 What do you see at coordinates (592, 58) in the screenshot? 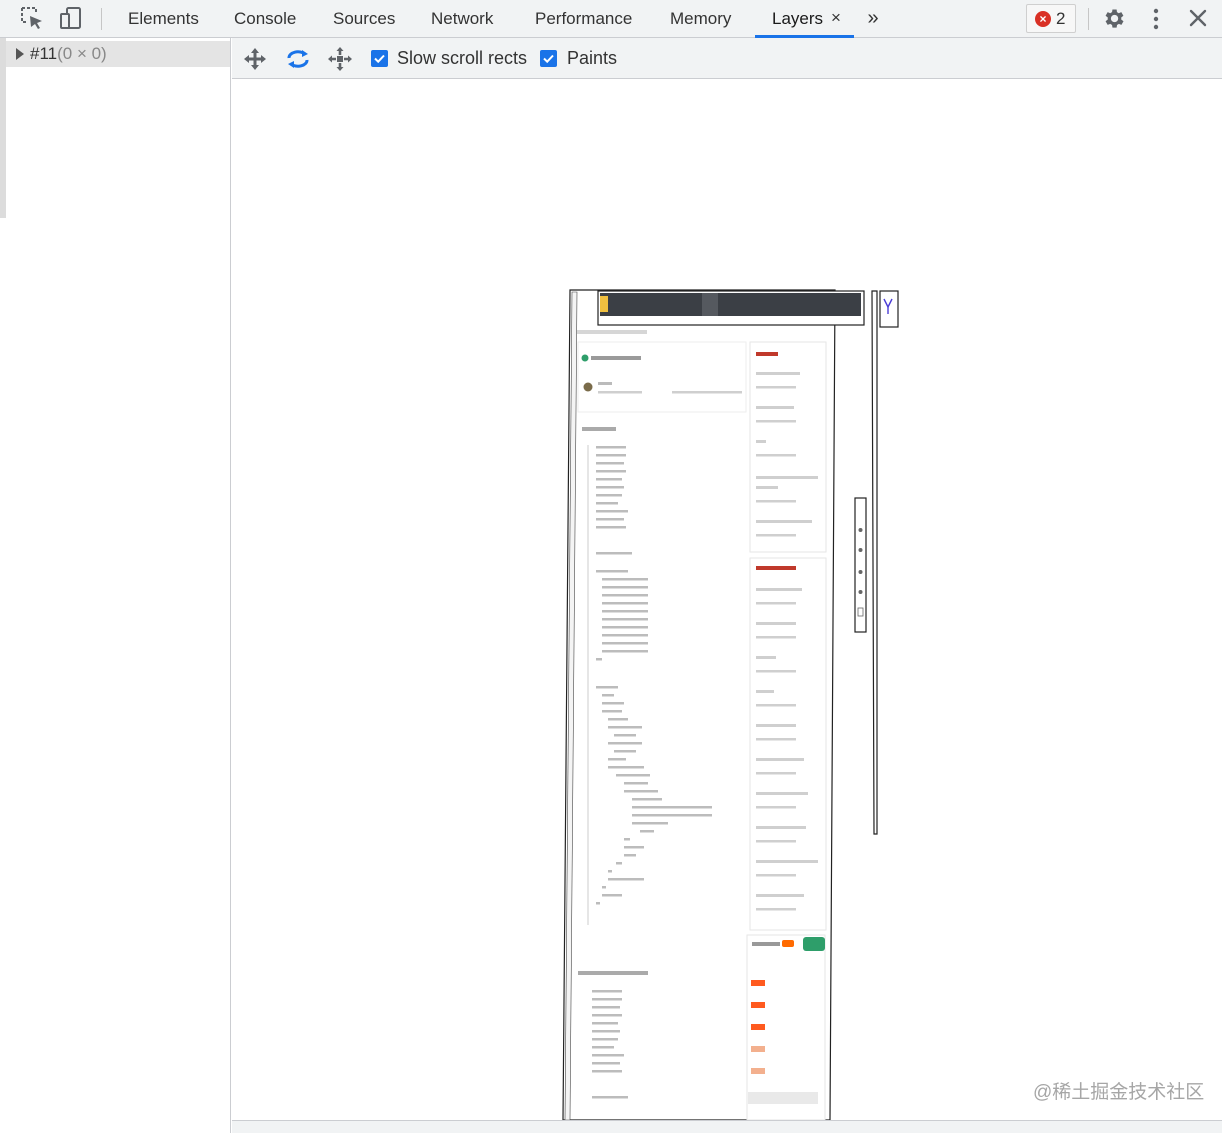
I see `paints-label: Paints` at bounding box center [592, 58].